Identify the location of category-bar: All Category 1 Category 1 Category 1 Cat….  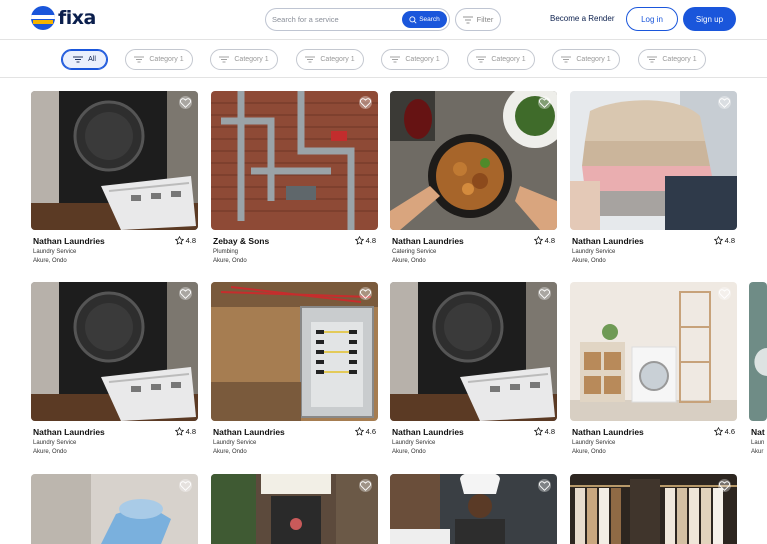
(383, 59).